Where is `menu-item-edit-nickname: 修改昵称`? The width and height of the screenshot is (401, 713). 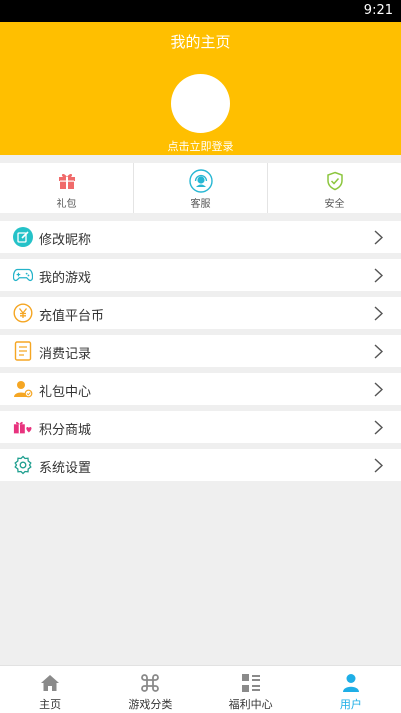 menu-item-edit-nickname: 修改昵称 is located at coordinates (200, 237).